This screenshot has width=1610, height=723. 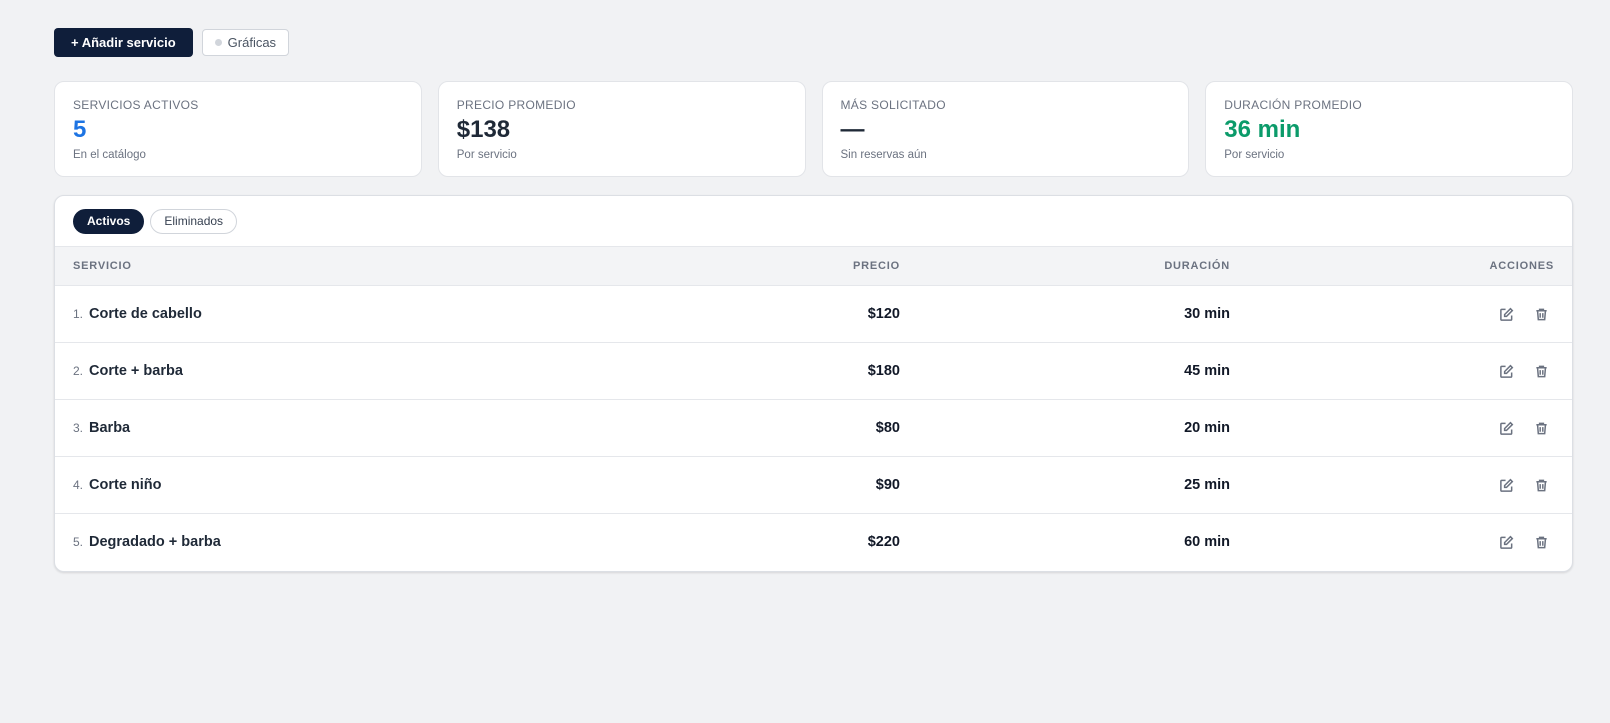 I want to click on stat-value: —, so click(x=852, y=129).